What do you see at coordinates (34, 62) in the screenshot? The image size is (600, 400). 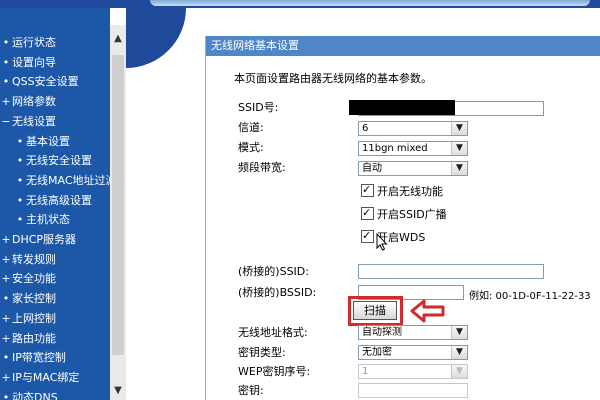 I see `sidebar-item-label: 设置向导` at bounding box center [34, 62].